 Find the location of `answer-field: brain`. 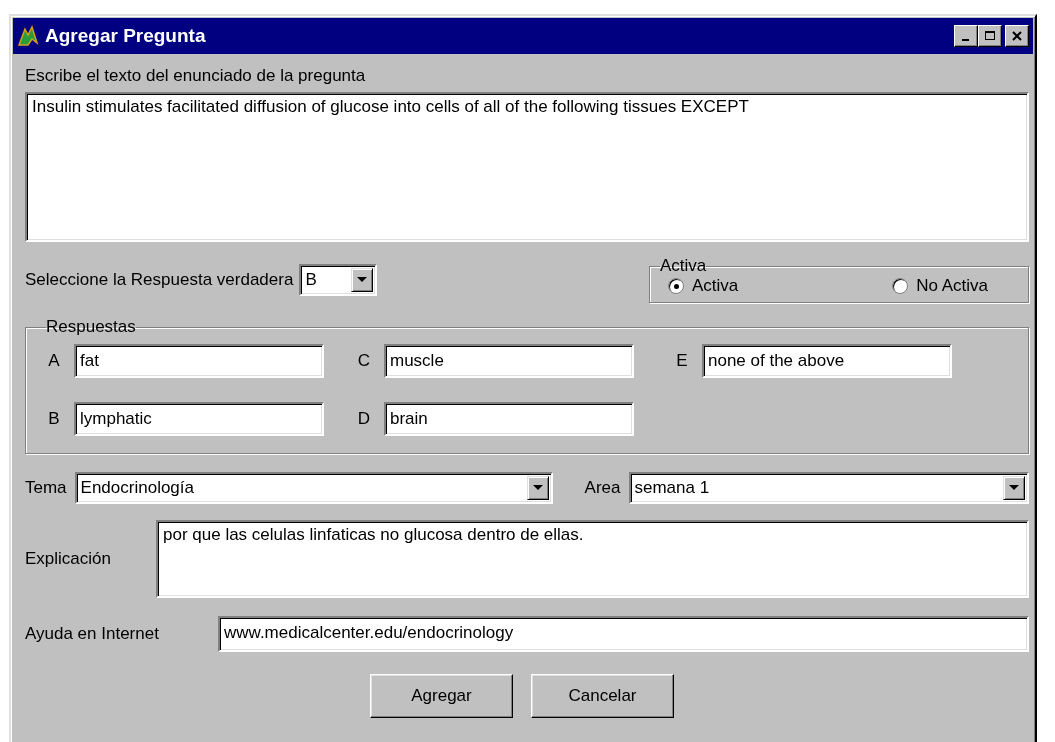

answer-field: brain is located at coordinates (509, 419).